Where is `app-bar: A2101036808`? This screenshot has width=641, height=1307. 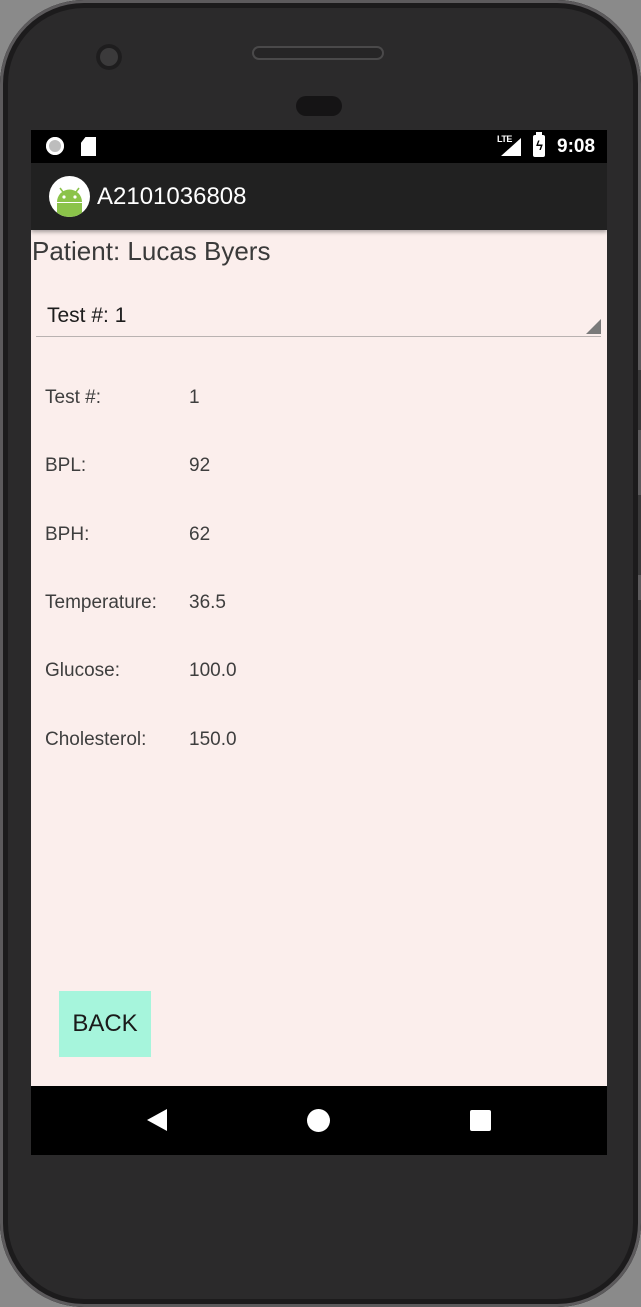 app-bar: A2101036808 is located at coordinates (319, 196).